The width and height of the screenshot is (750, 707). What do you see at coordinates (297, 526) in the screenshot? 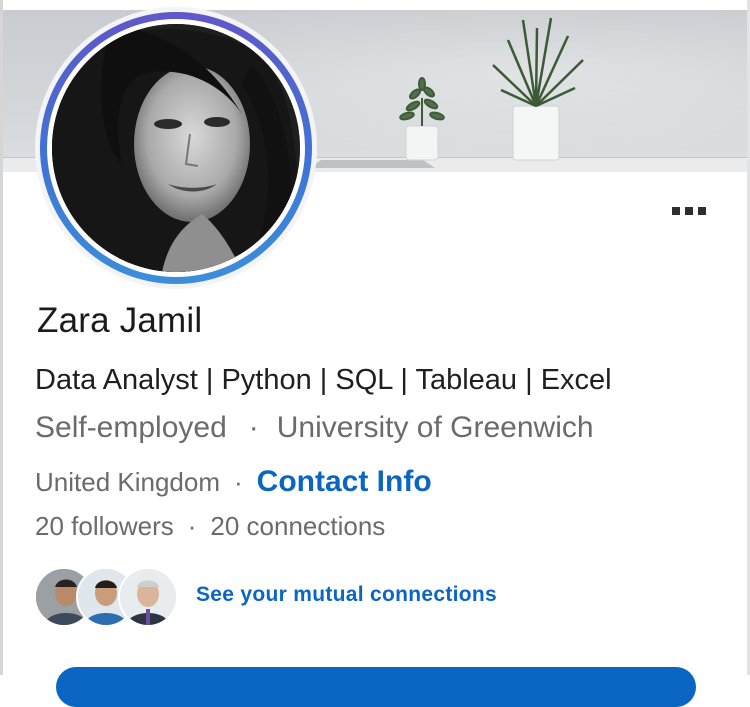
I see `connections-count: 20 connections` at bounding box center [297, 526].